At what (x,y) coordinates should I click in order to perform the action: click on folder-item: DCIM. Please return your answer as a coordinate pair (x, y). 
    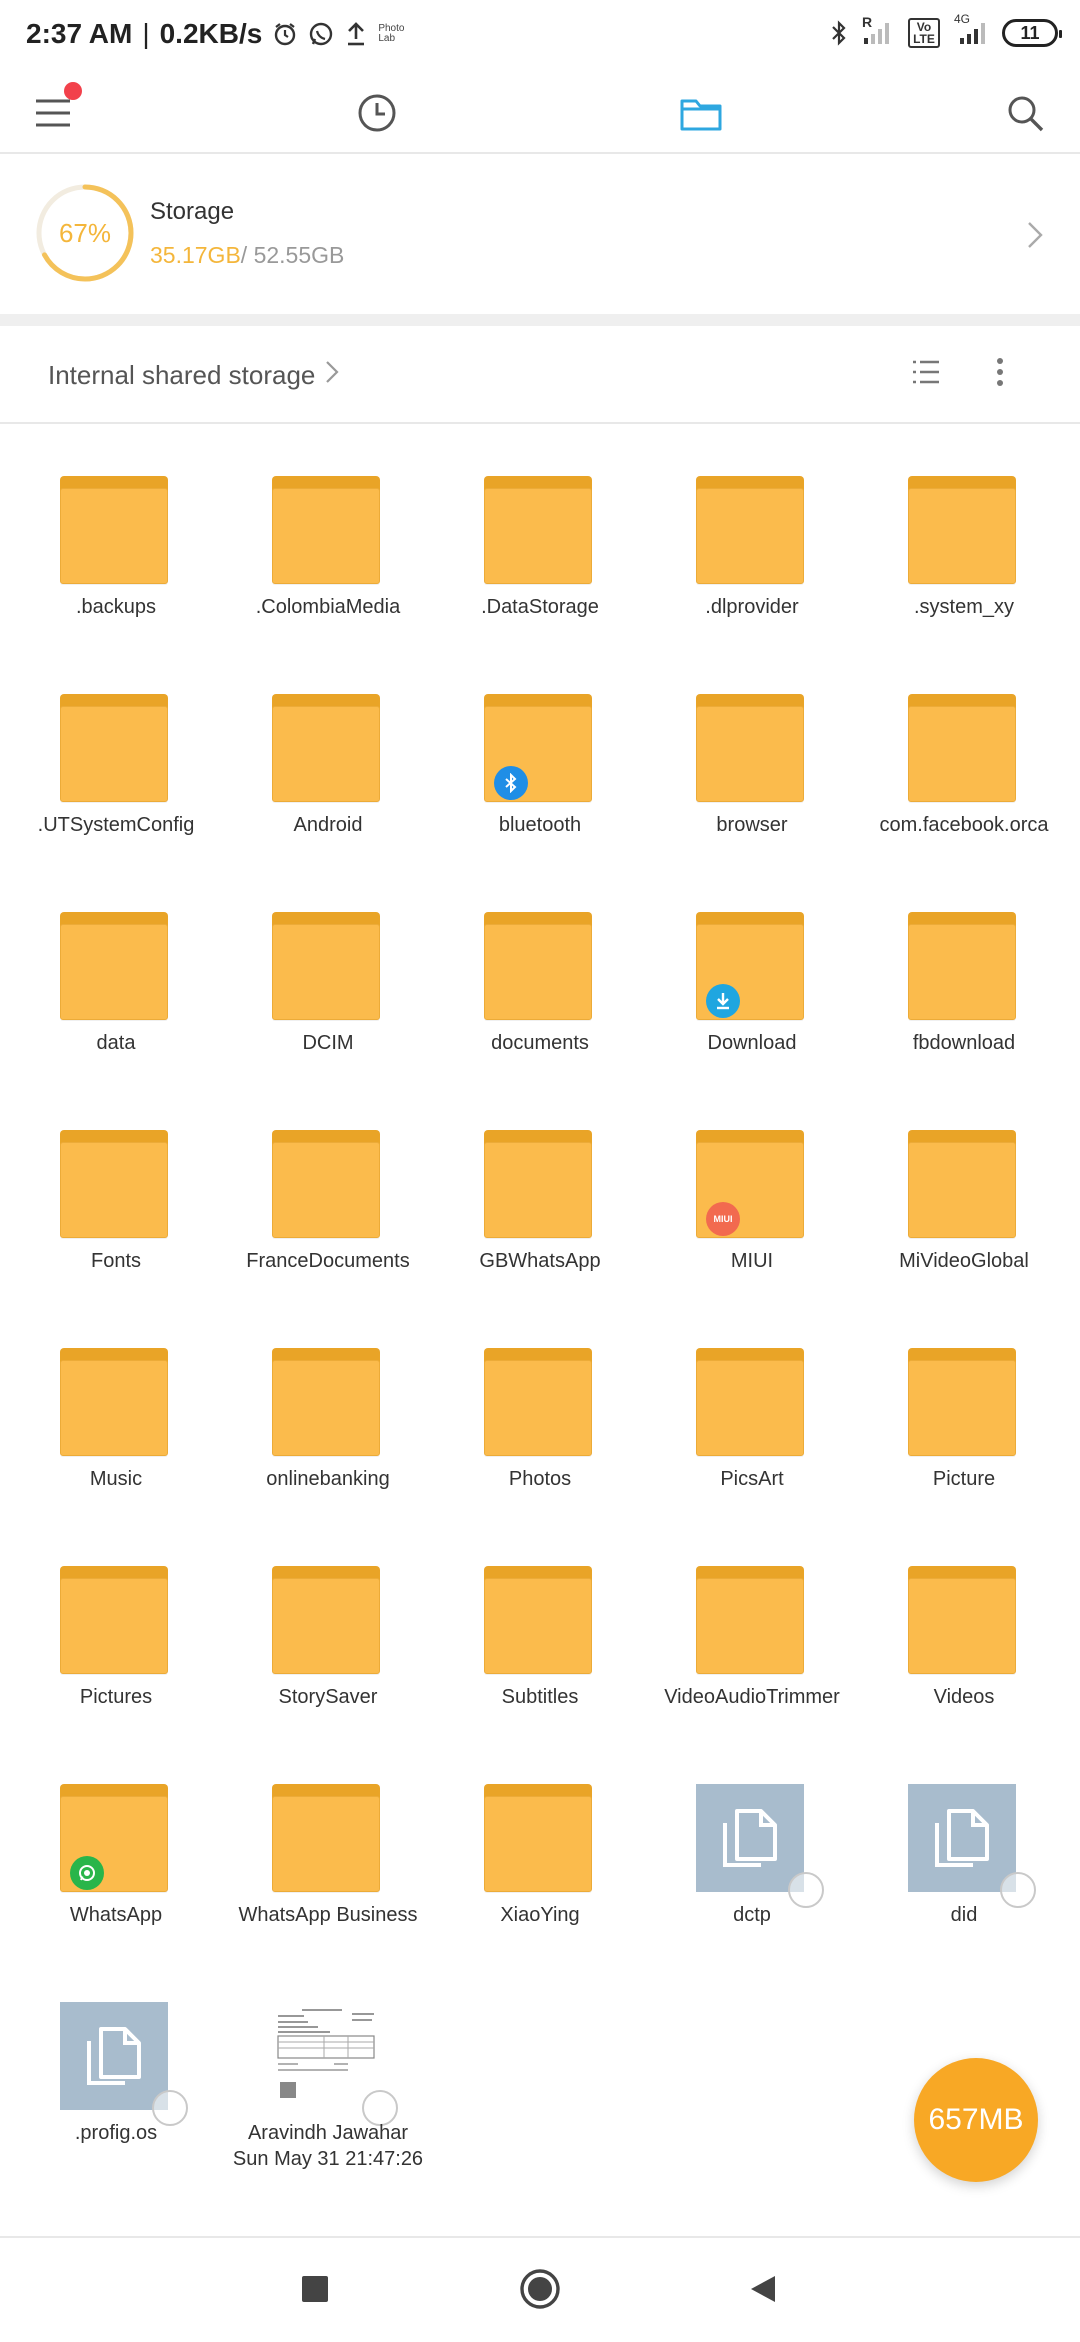
    Looking at the image, I should click on (328, 1005).